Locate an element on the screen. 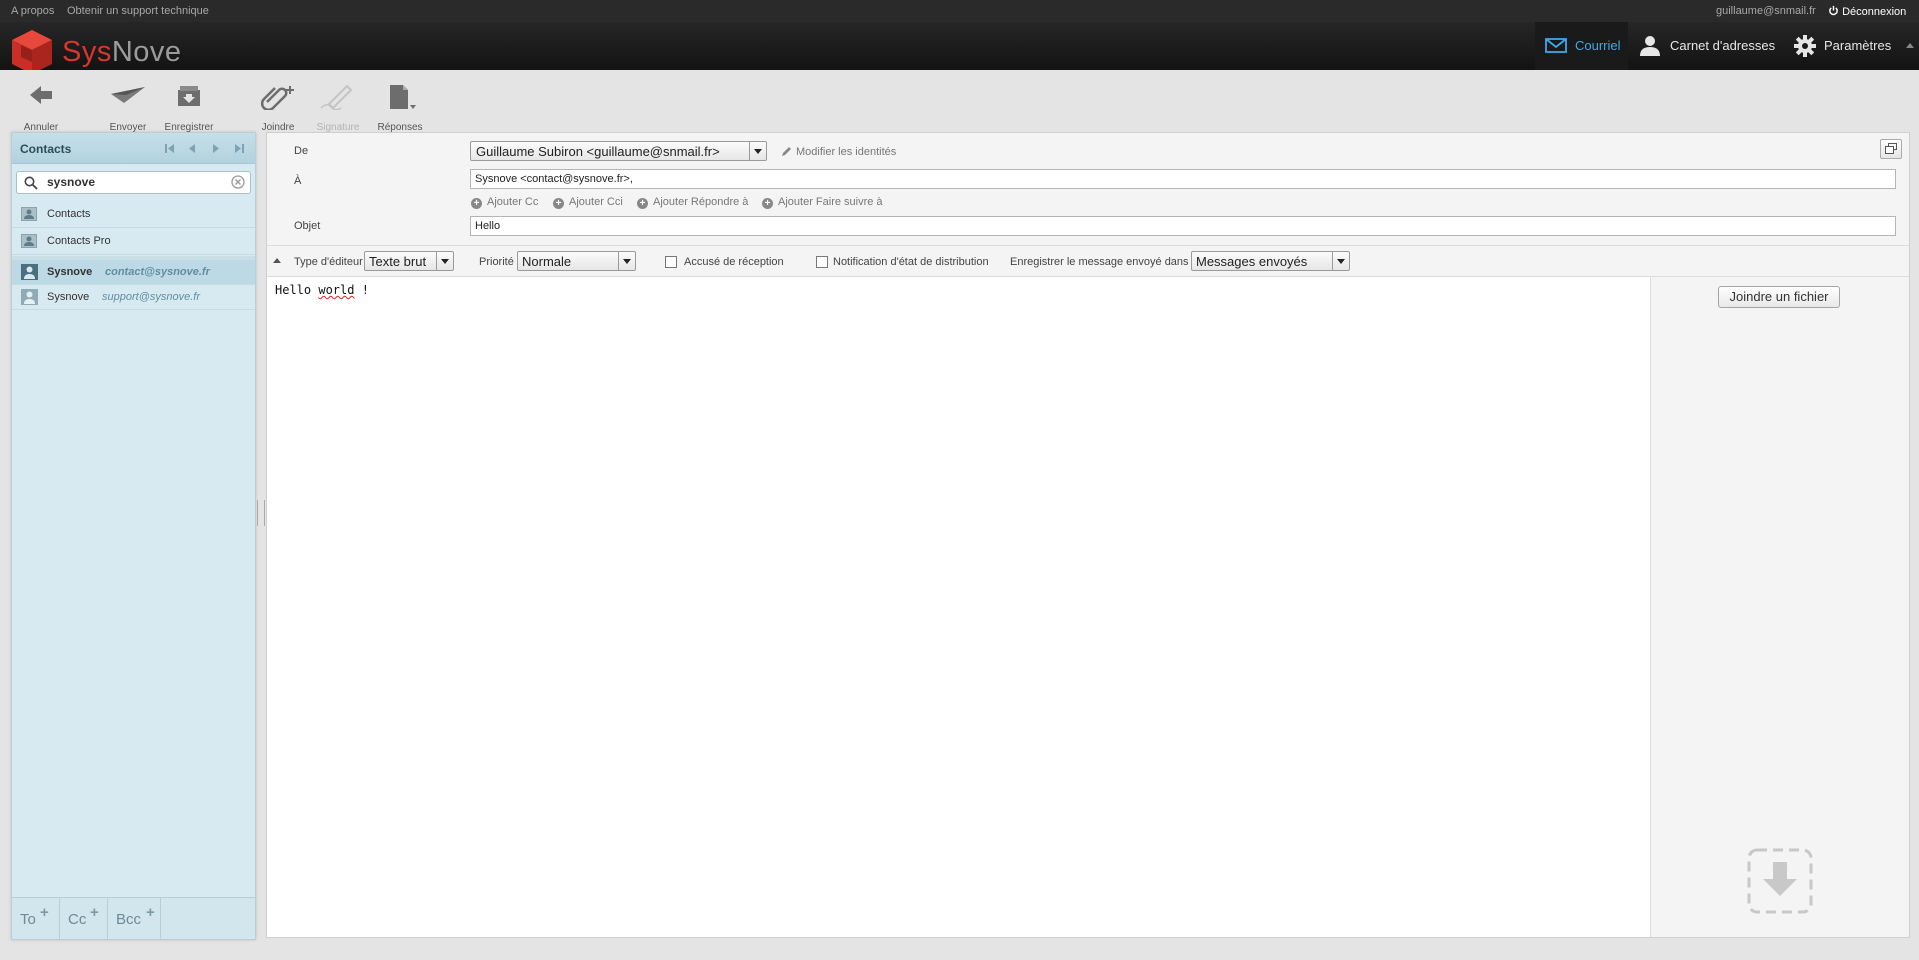  message-body-text: Hello world ! is located at coordinates (322, 290).